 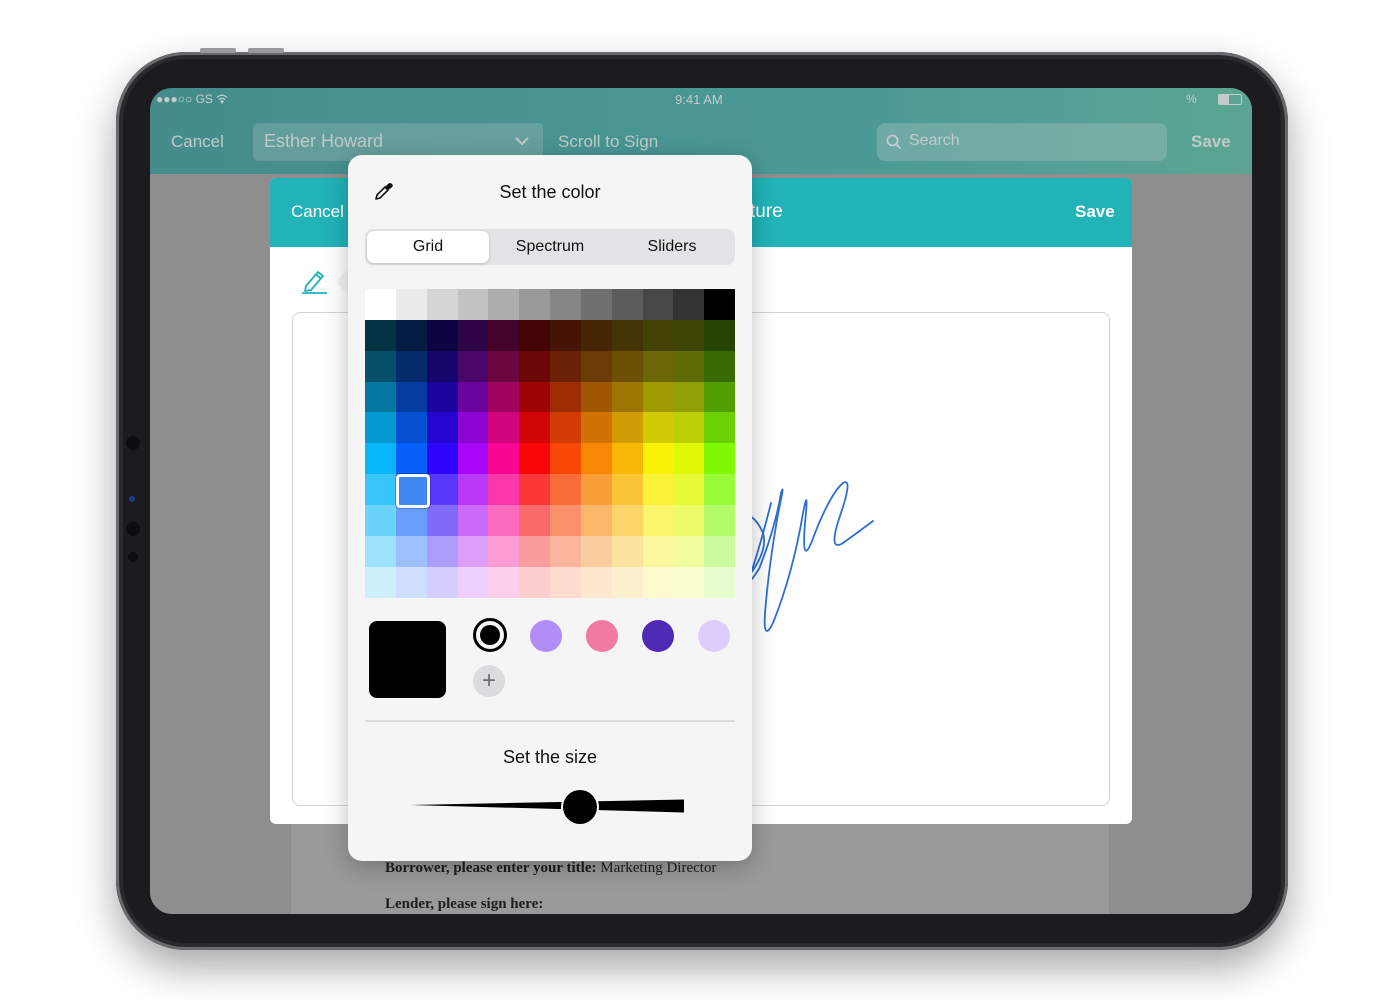 I want to click on pen-tool-icon, so click(x=315, y=280).